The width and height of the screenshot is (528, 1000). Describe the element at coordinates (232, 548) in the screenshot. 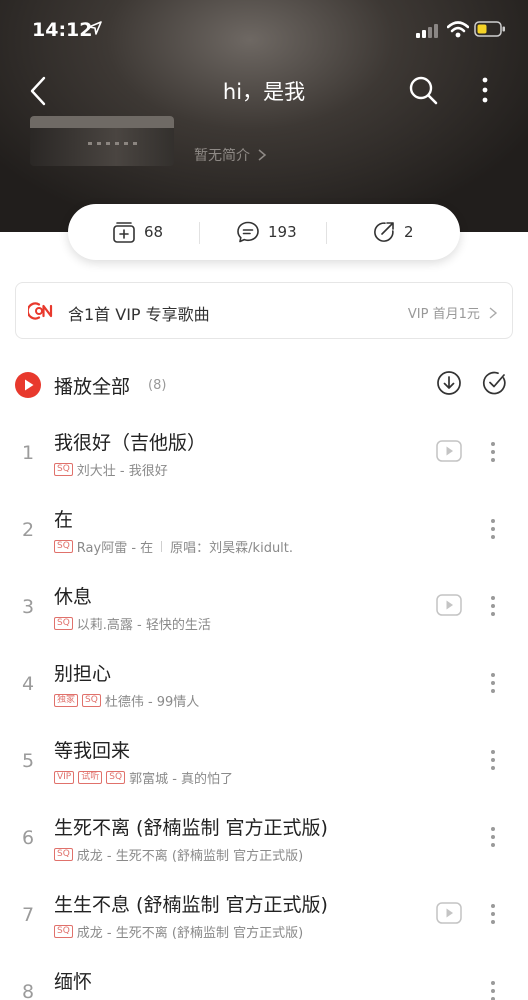

I see `song-original-singer: 原唱：刘昊霖/kidult.` at that location.